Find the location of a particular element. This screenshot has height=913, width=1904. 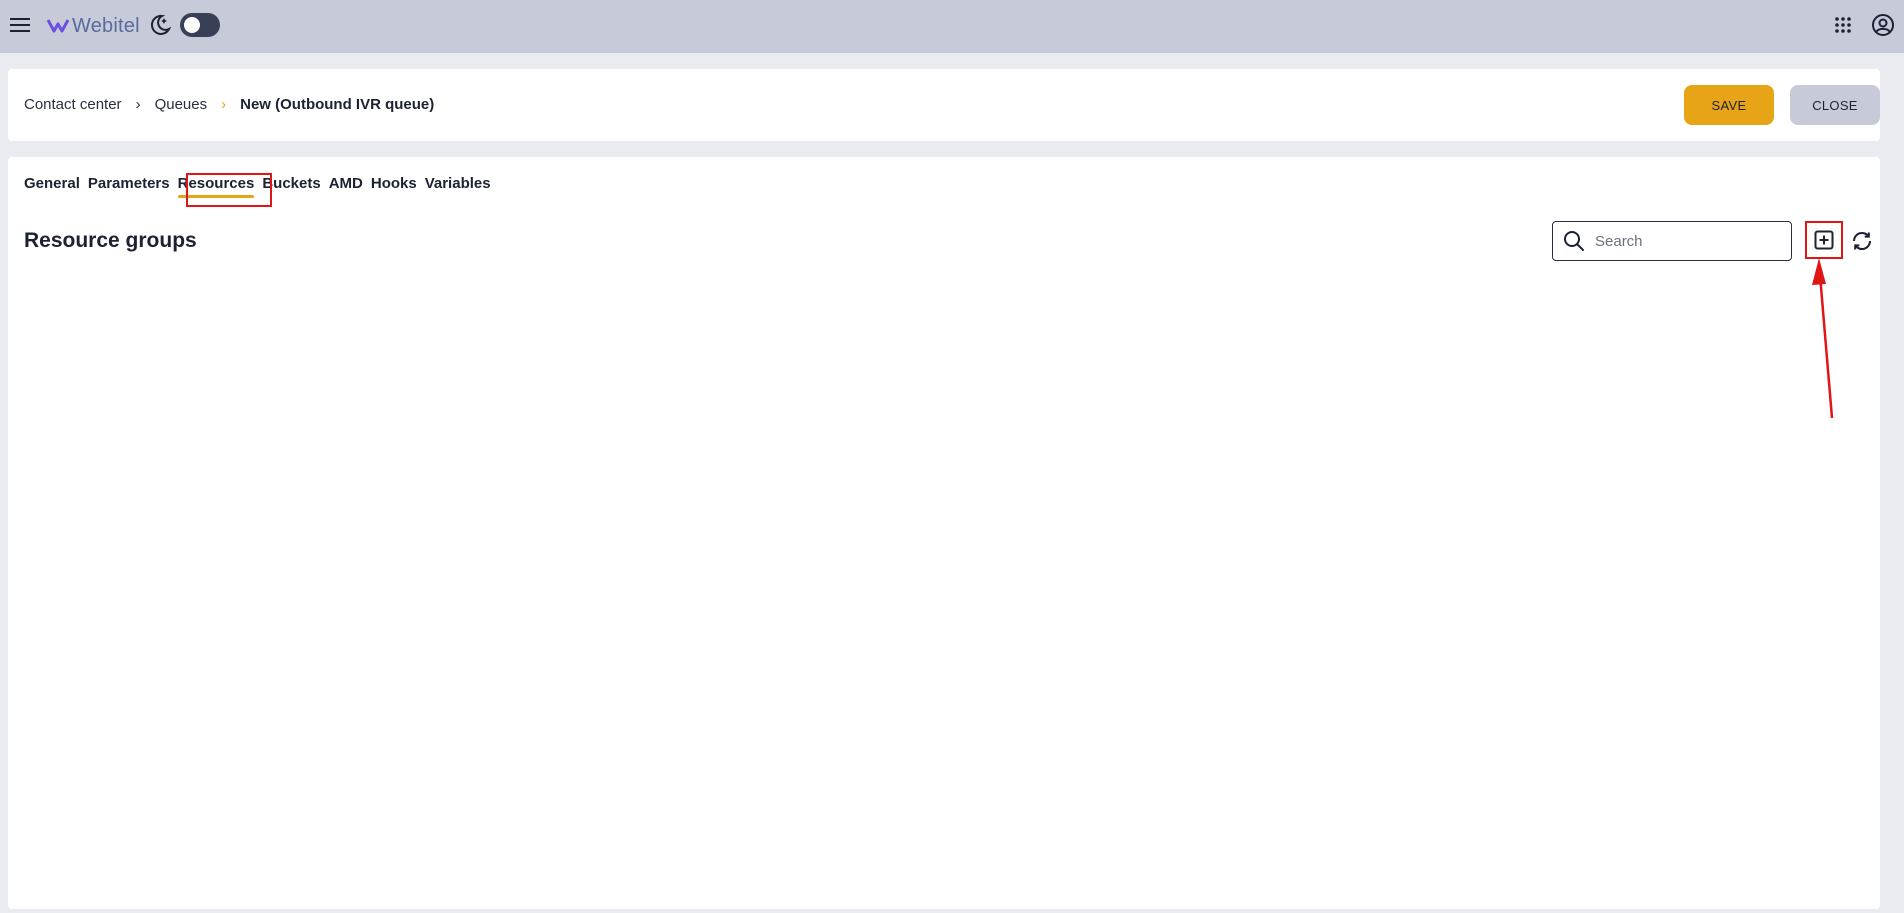

tab-hooks: Hooks is located at coordinates (394, 186).